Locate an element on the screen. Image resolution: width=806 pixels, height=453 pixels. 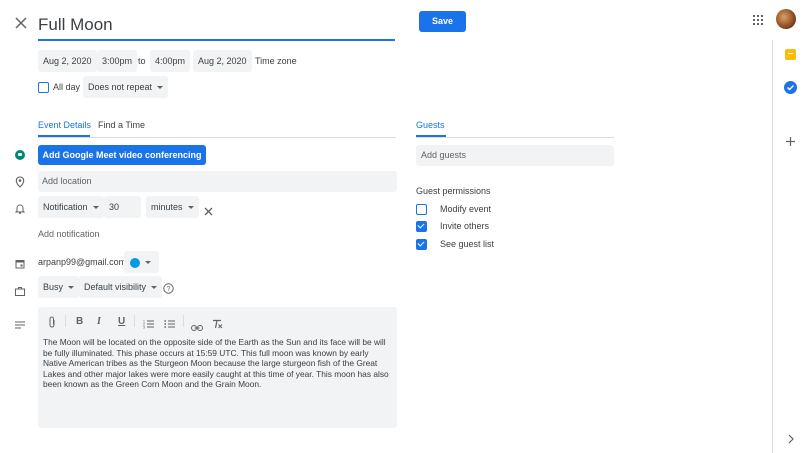
repeat-select: Does not repeat is located at coordinates (126, 87).